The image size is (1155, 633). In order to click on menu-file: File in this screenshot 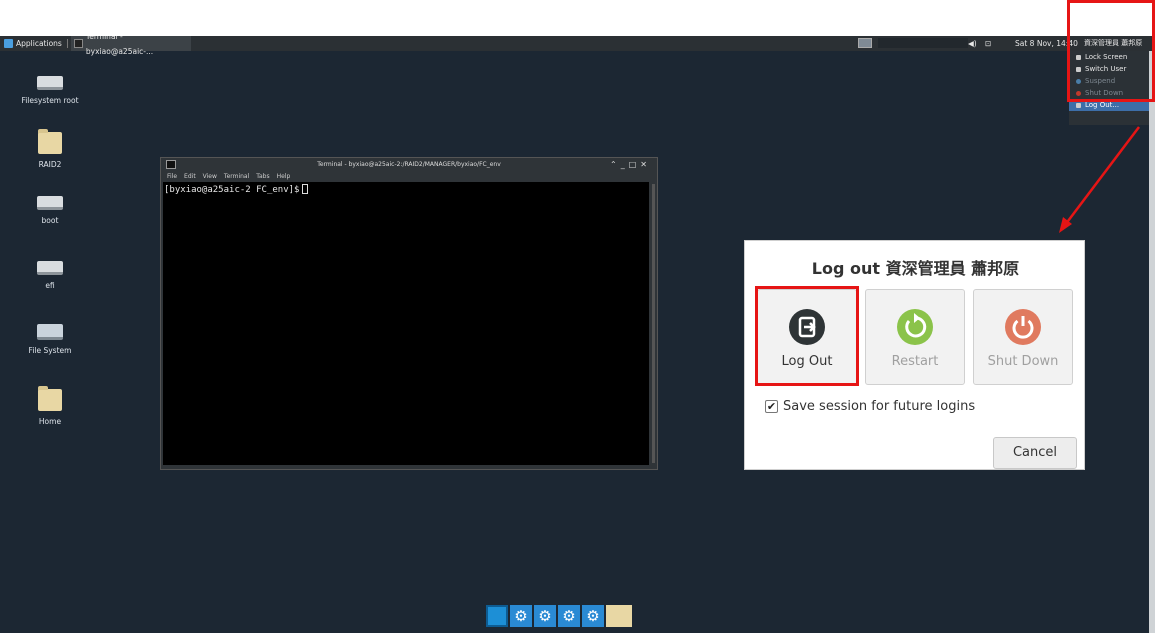, I will do `click(172, 176)`.